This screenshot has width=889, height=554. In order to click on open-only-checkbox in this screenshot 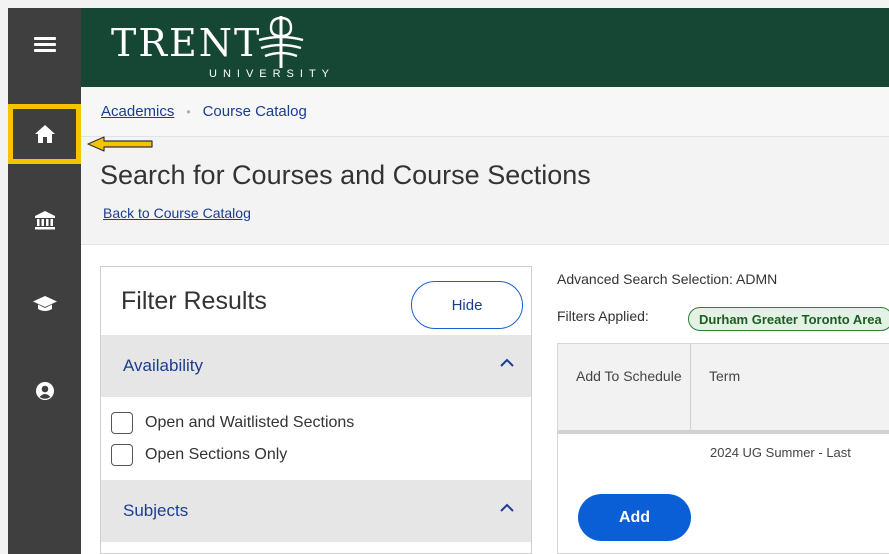, I will do `click(122, 455)`.